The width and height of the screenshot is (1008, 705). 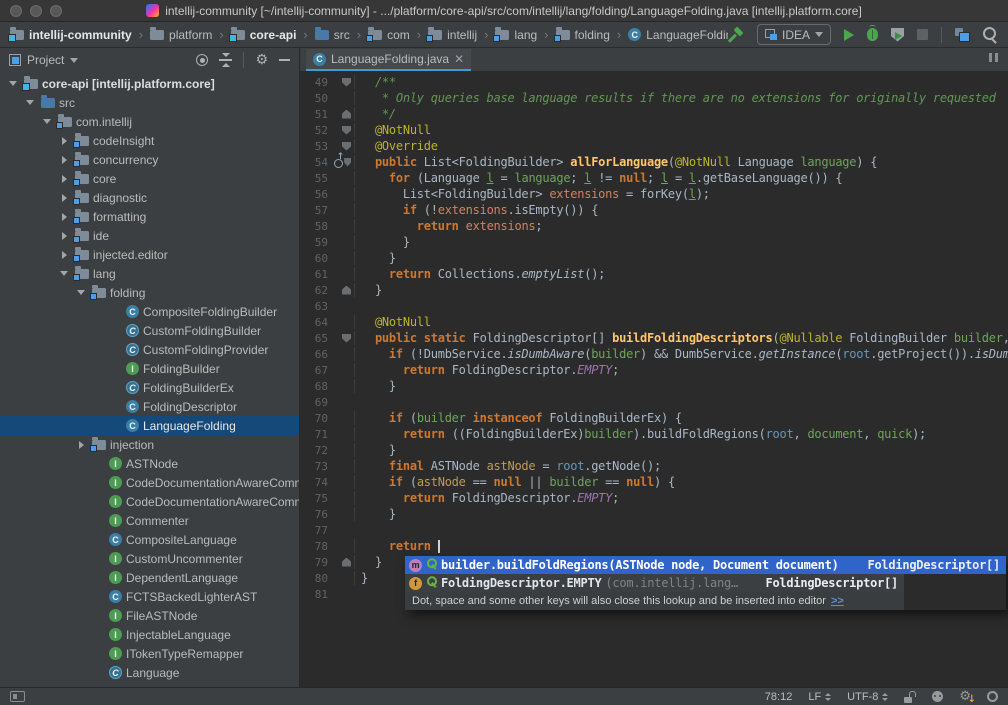 I want to click on line-separator-widget: LF, so click(x=820, y=697).